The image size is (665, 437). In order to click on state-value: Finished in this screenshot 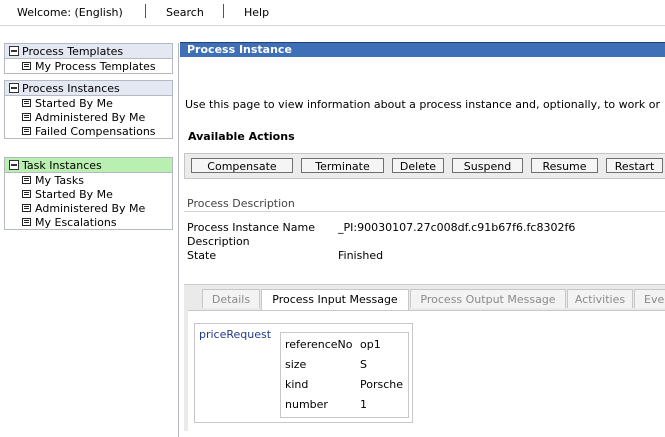, I will do `click(361, 255)`.